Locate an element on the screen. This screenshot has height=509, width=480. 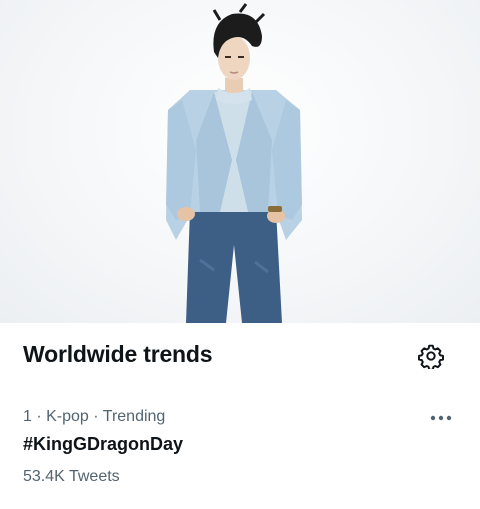
more-button is located at coordinates (441, 418).